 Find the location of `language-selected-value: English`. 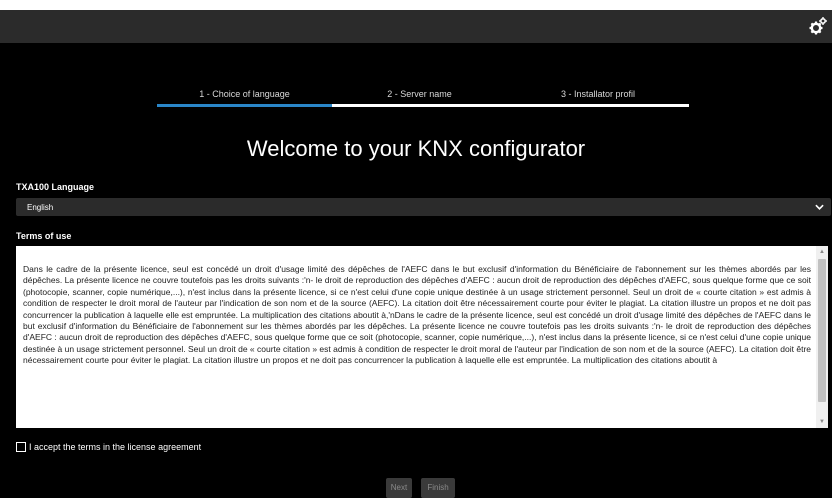

language-selected-value: English is located at coordinates (40, 207).